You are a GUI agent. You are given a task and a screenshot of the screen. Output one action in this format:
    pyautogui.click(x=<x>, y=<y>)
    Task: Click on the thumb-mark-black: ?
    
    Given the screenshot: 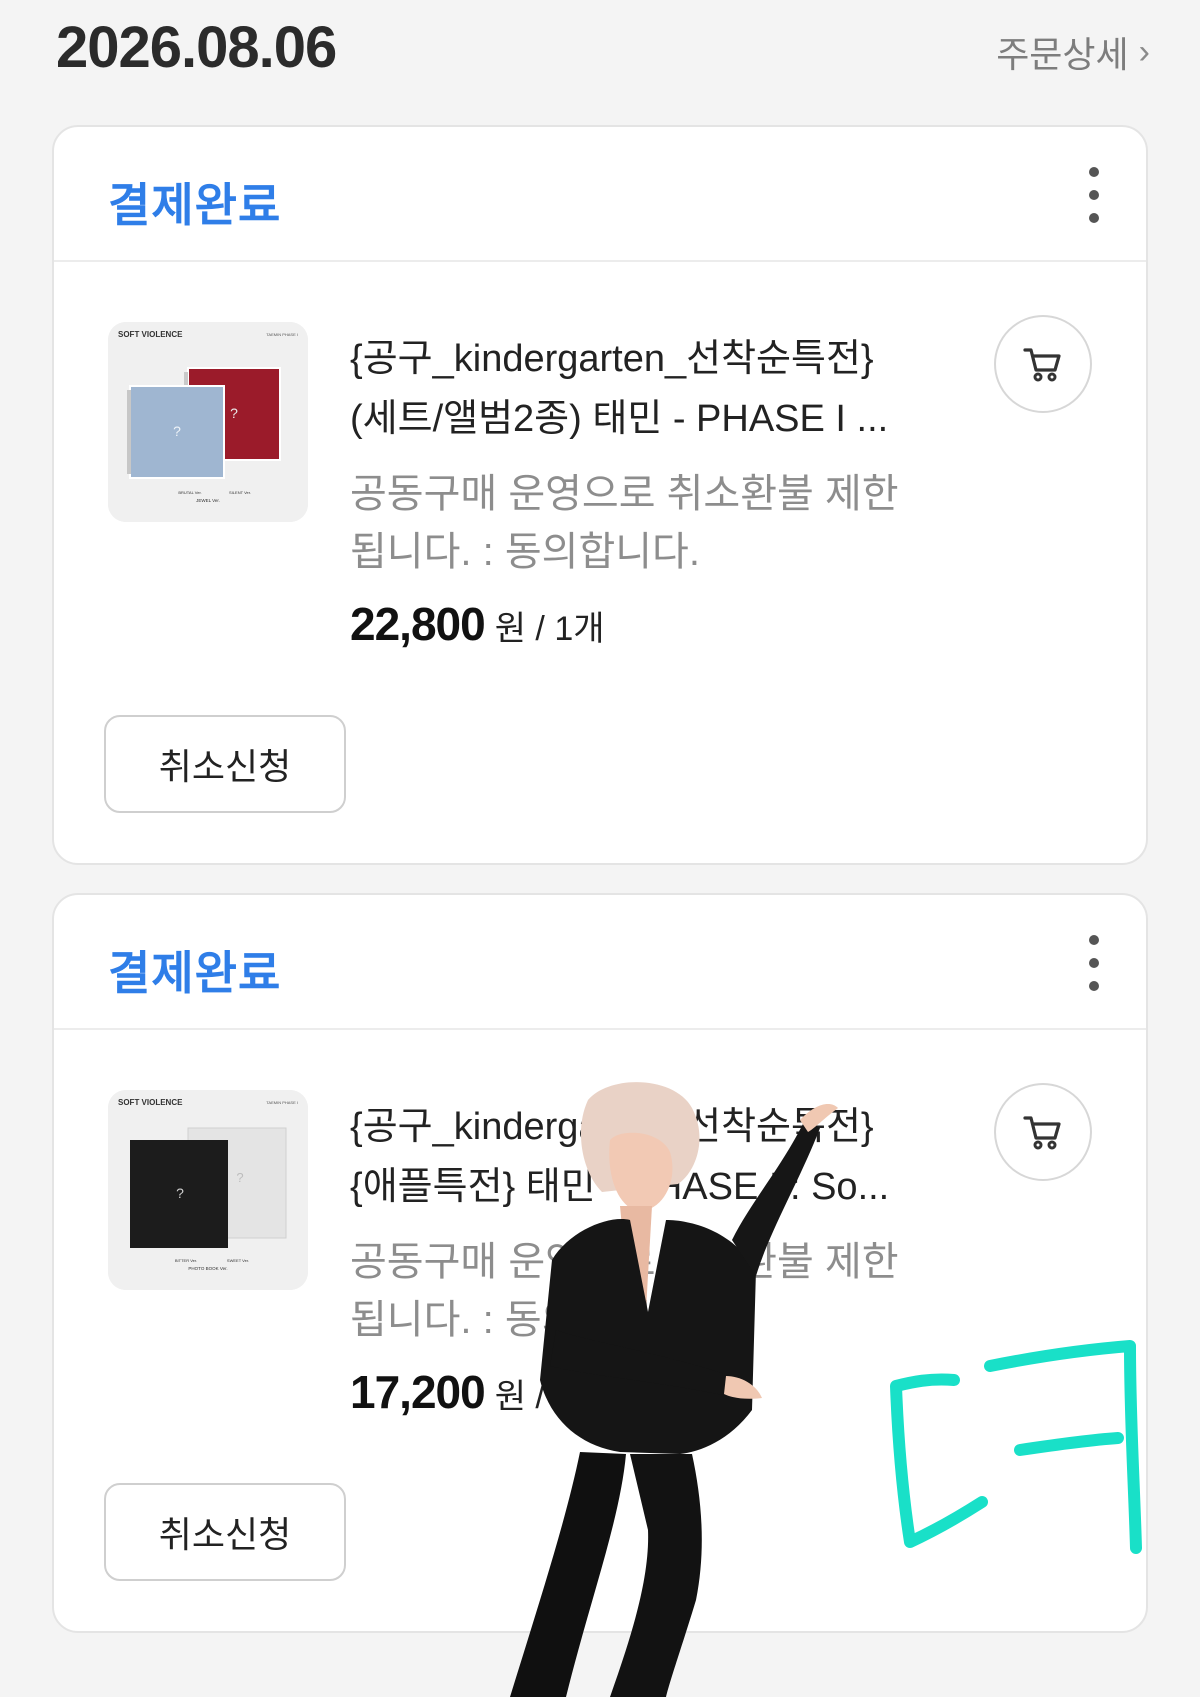 What is the action you would take?
    pyautogui.click(x=180, y=1193)
    